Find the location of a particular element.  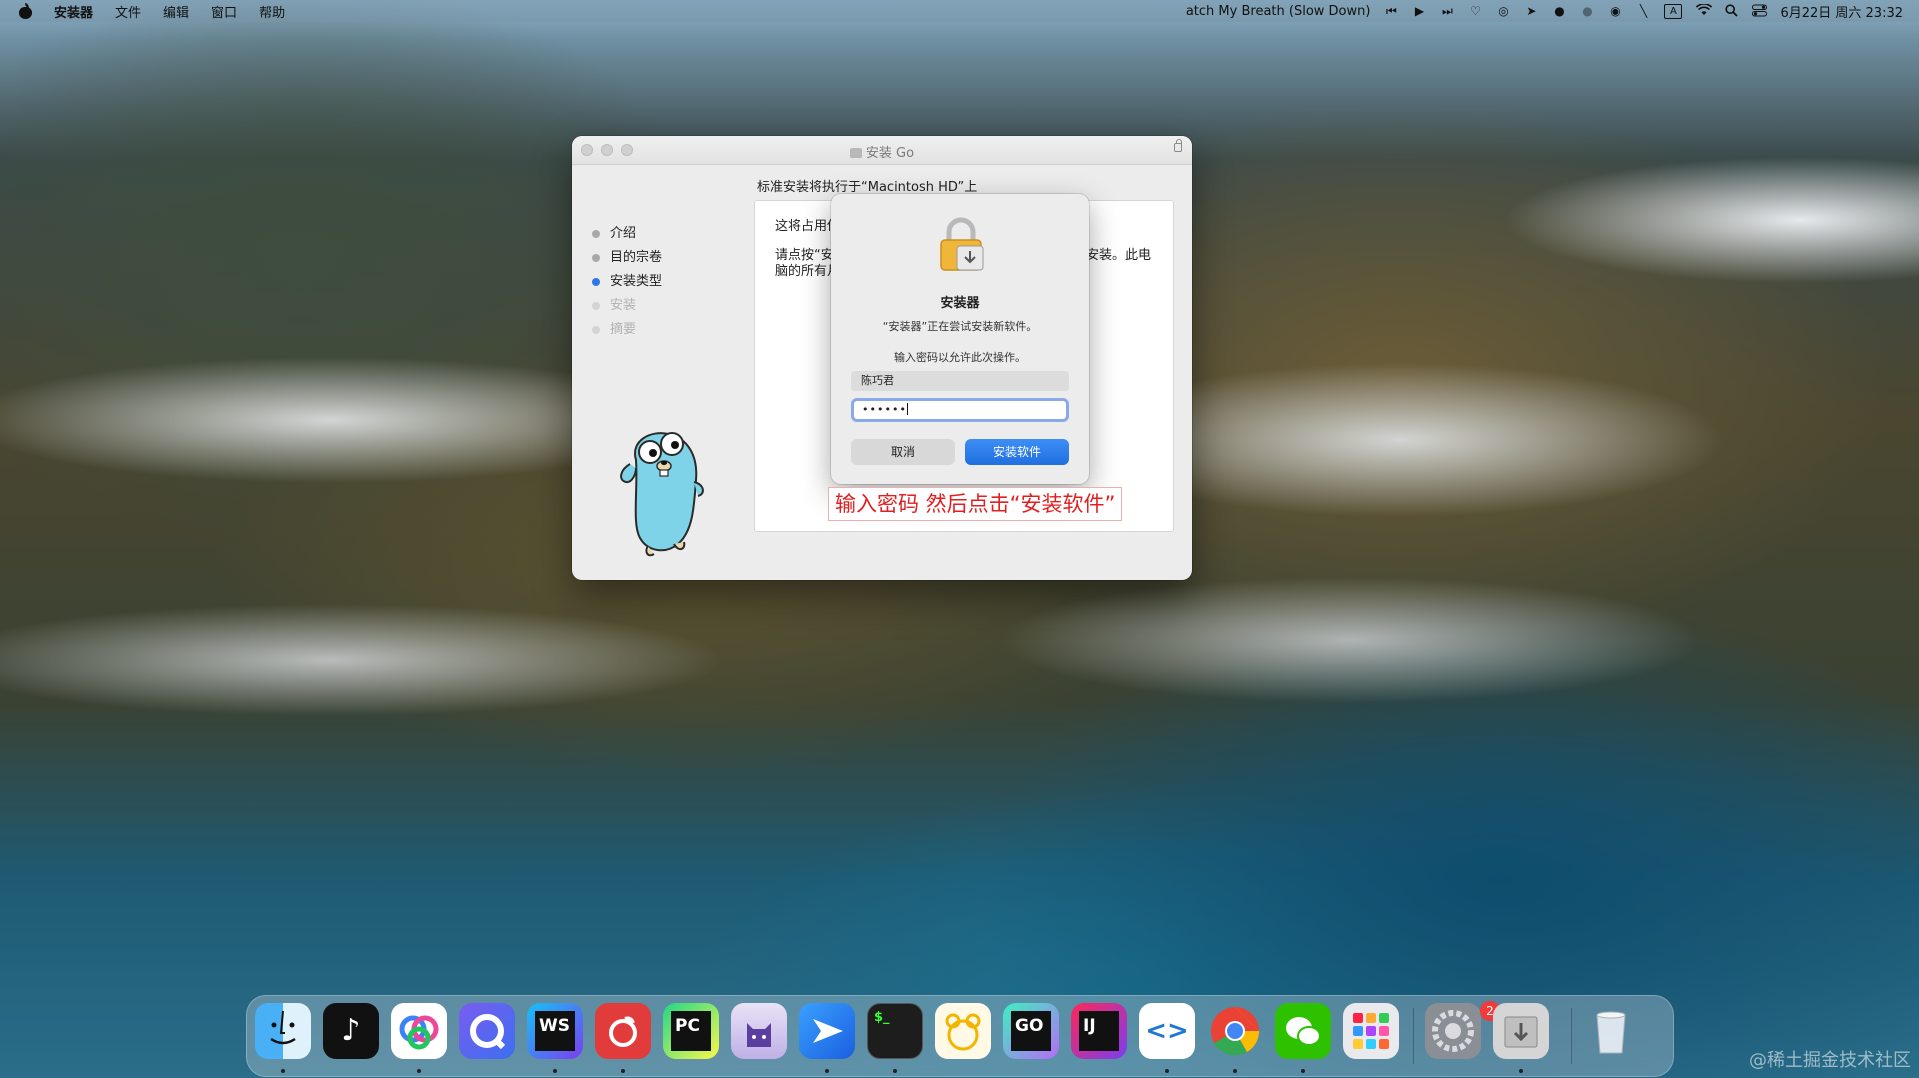

previous-track-icon: ⏮ is located at coordinates (1391, 11).